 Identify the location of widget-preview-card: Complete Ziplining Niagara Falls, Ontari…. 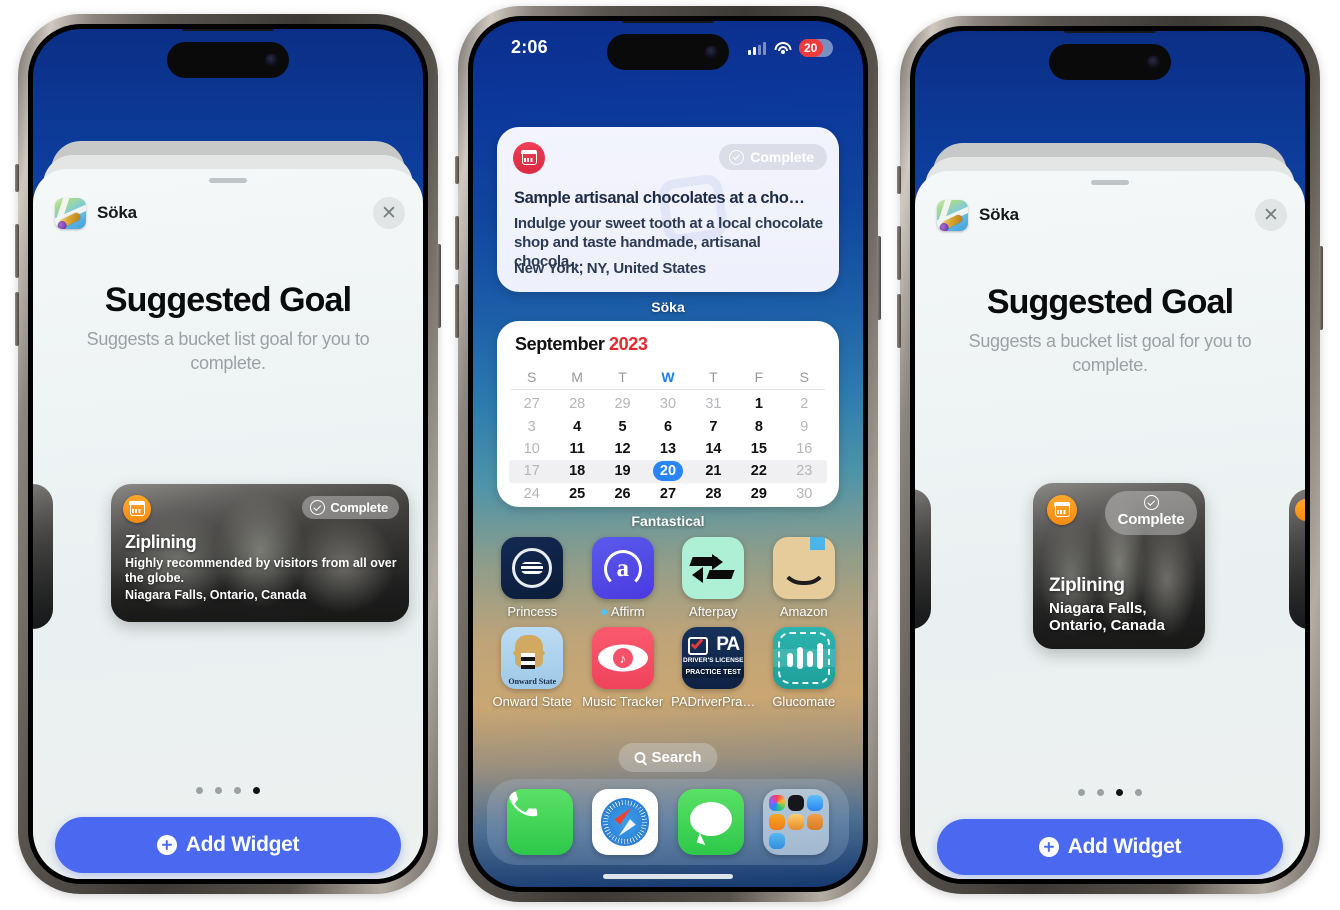
(1119, 566).